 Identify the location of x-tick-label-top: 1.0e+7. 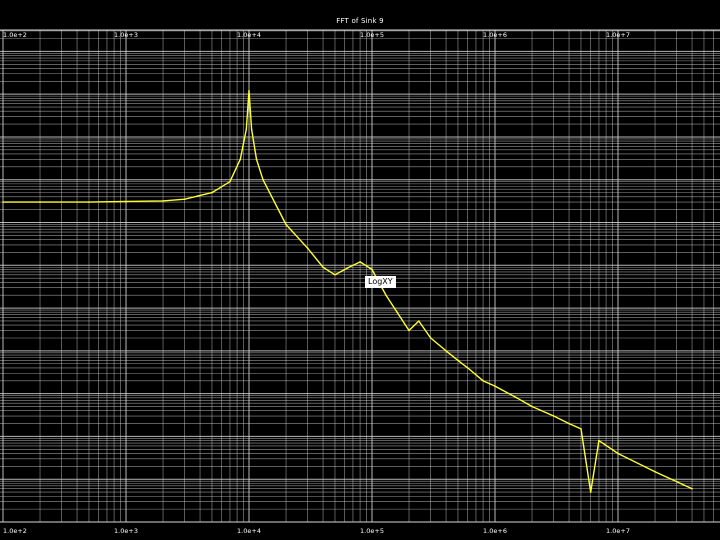
(618, 35).